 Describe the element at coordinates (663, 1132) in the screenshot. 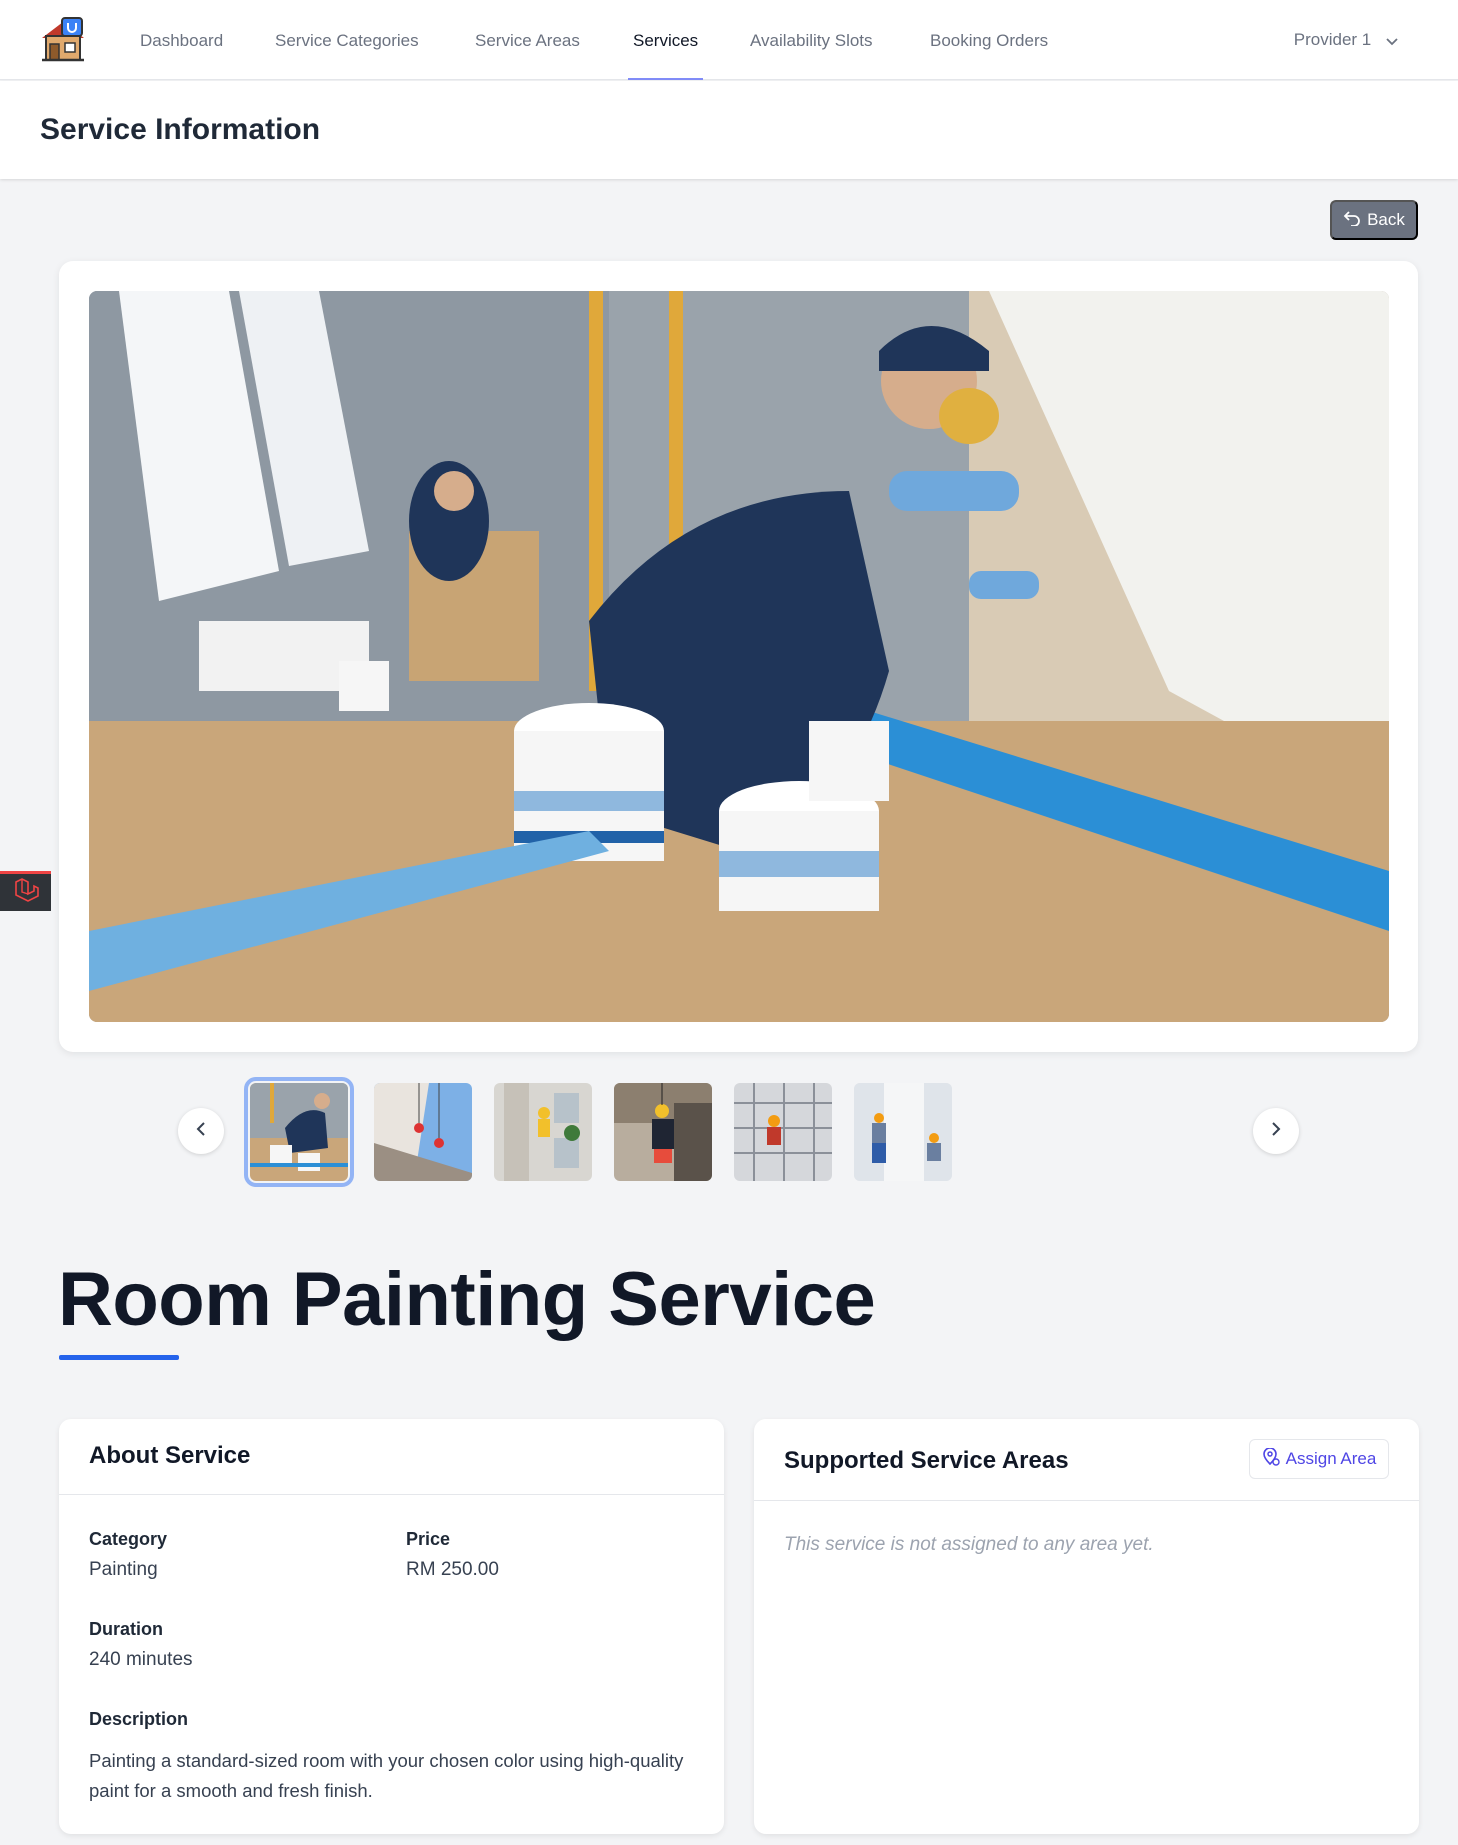

I see `rope-access-thumb` at that location.